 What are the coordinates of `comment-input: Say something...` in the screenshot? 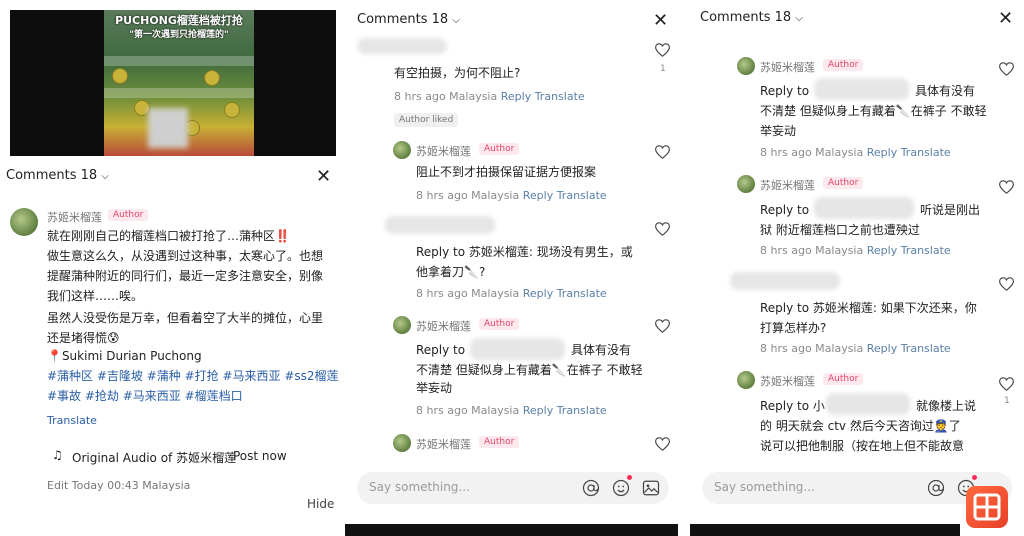 It's located at (513, 488).